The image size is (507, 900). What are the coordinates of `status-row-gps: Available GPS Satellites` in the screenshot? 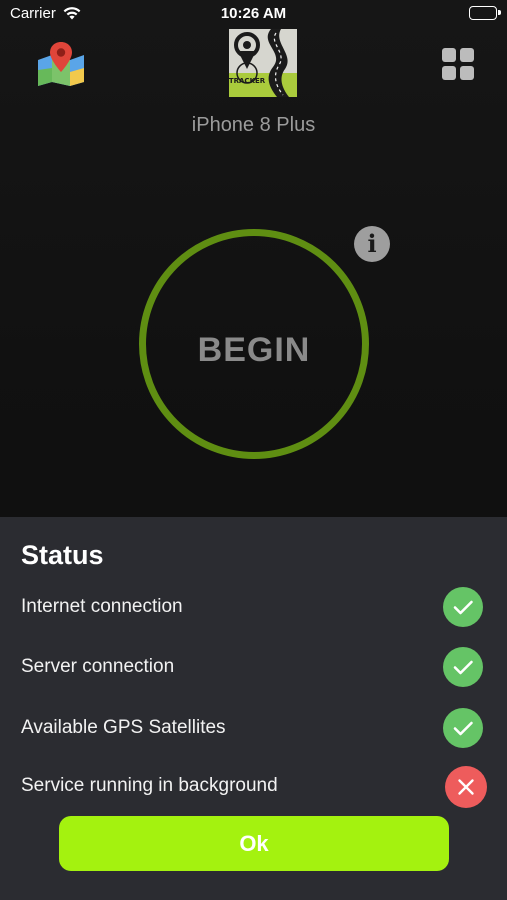 It's located at (253, 728).